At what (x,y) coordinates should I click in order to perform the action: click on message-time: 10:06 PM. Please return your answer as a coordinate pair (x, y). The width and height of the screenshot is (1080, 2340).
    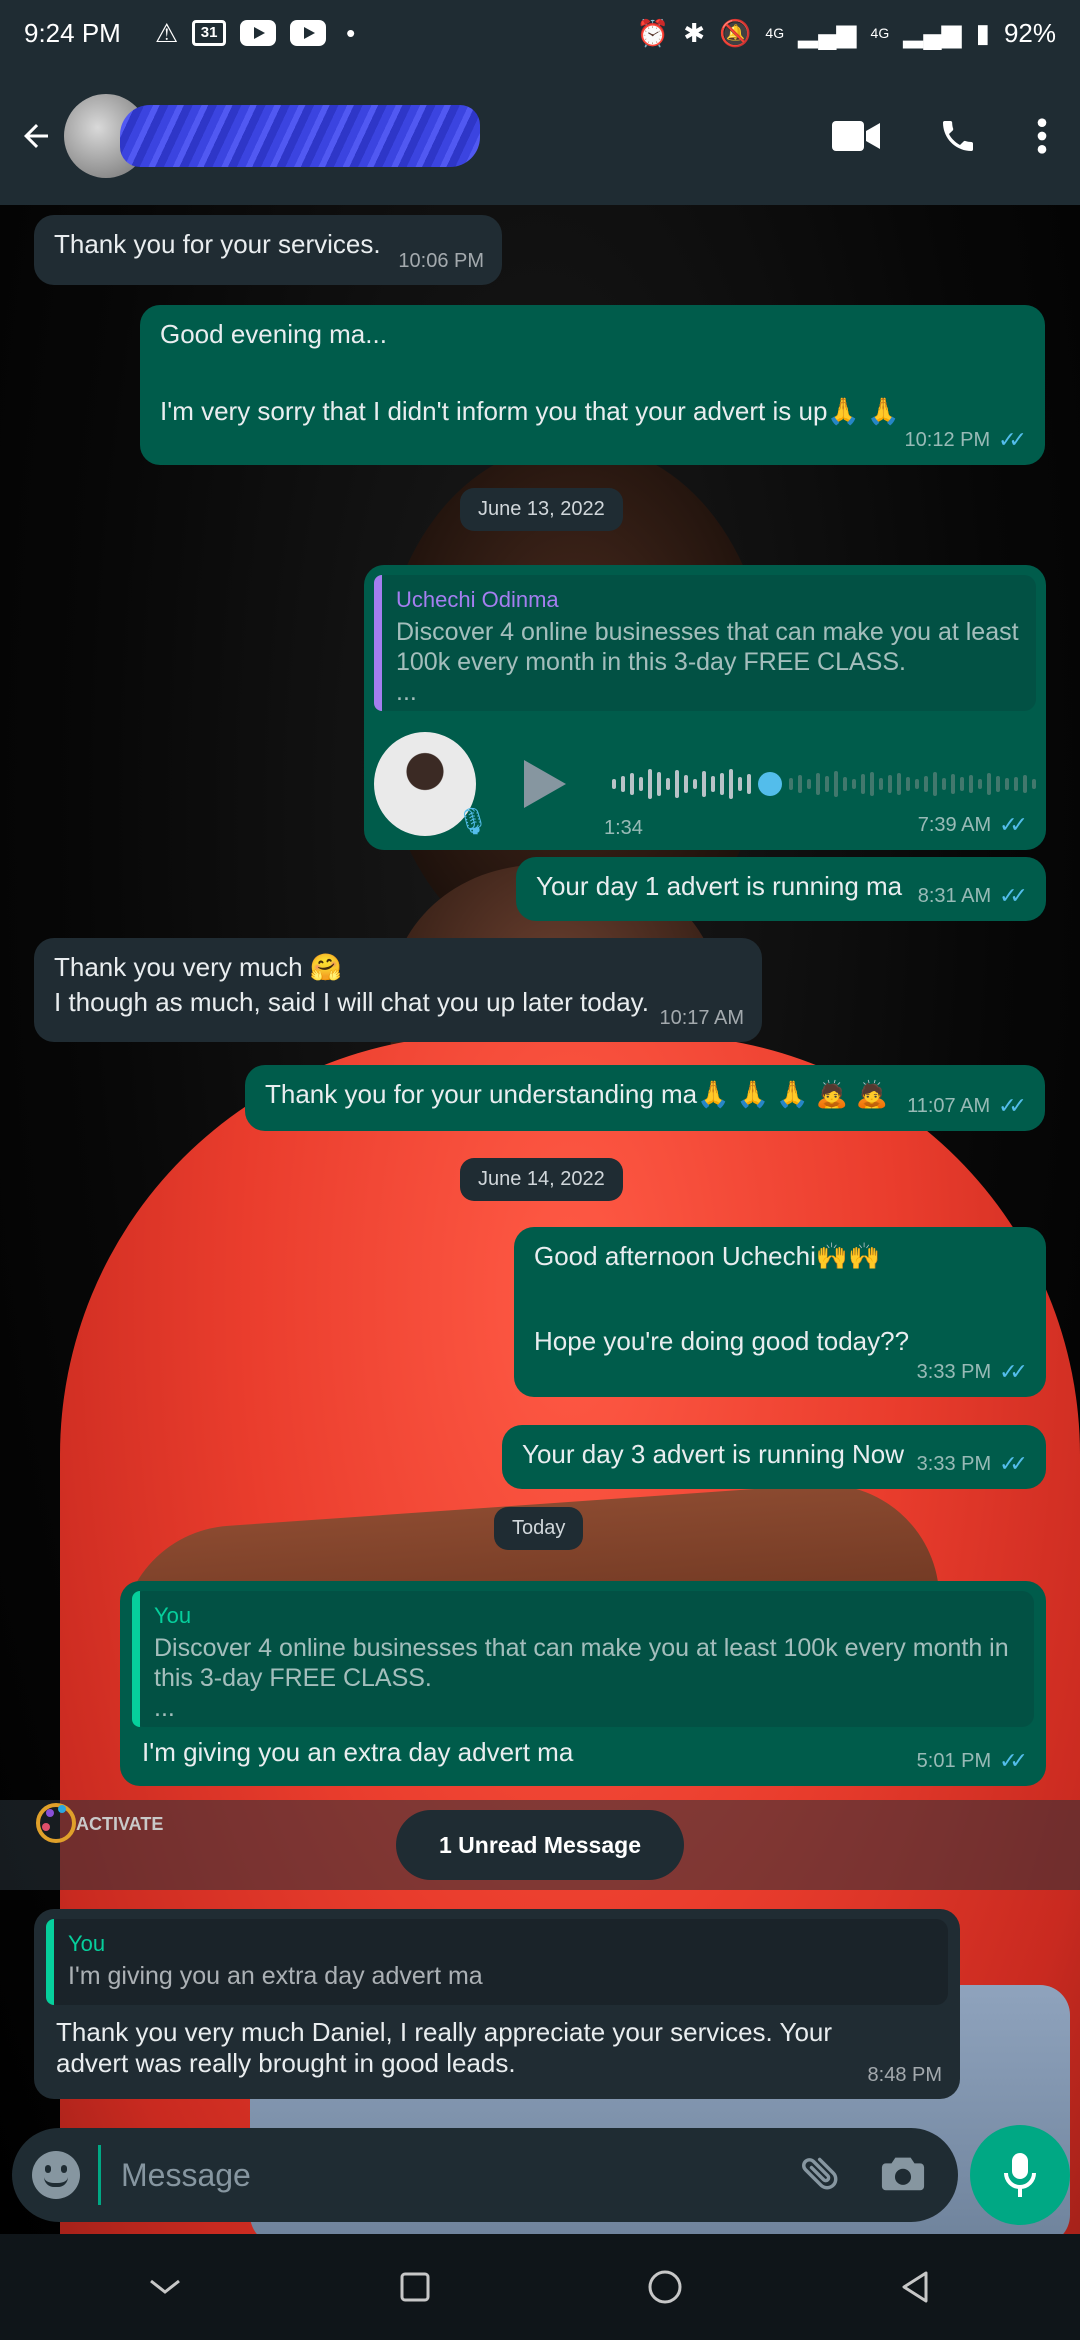
    Looking at the image, I should click on (441, 261).